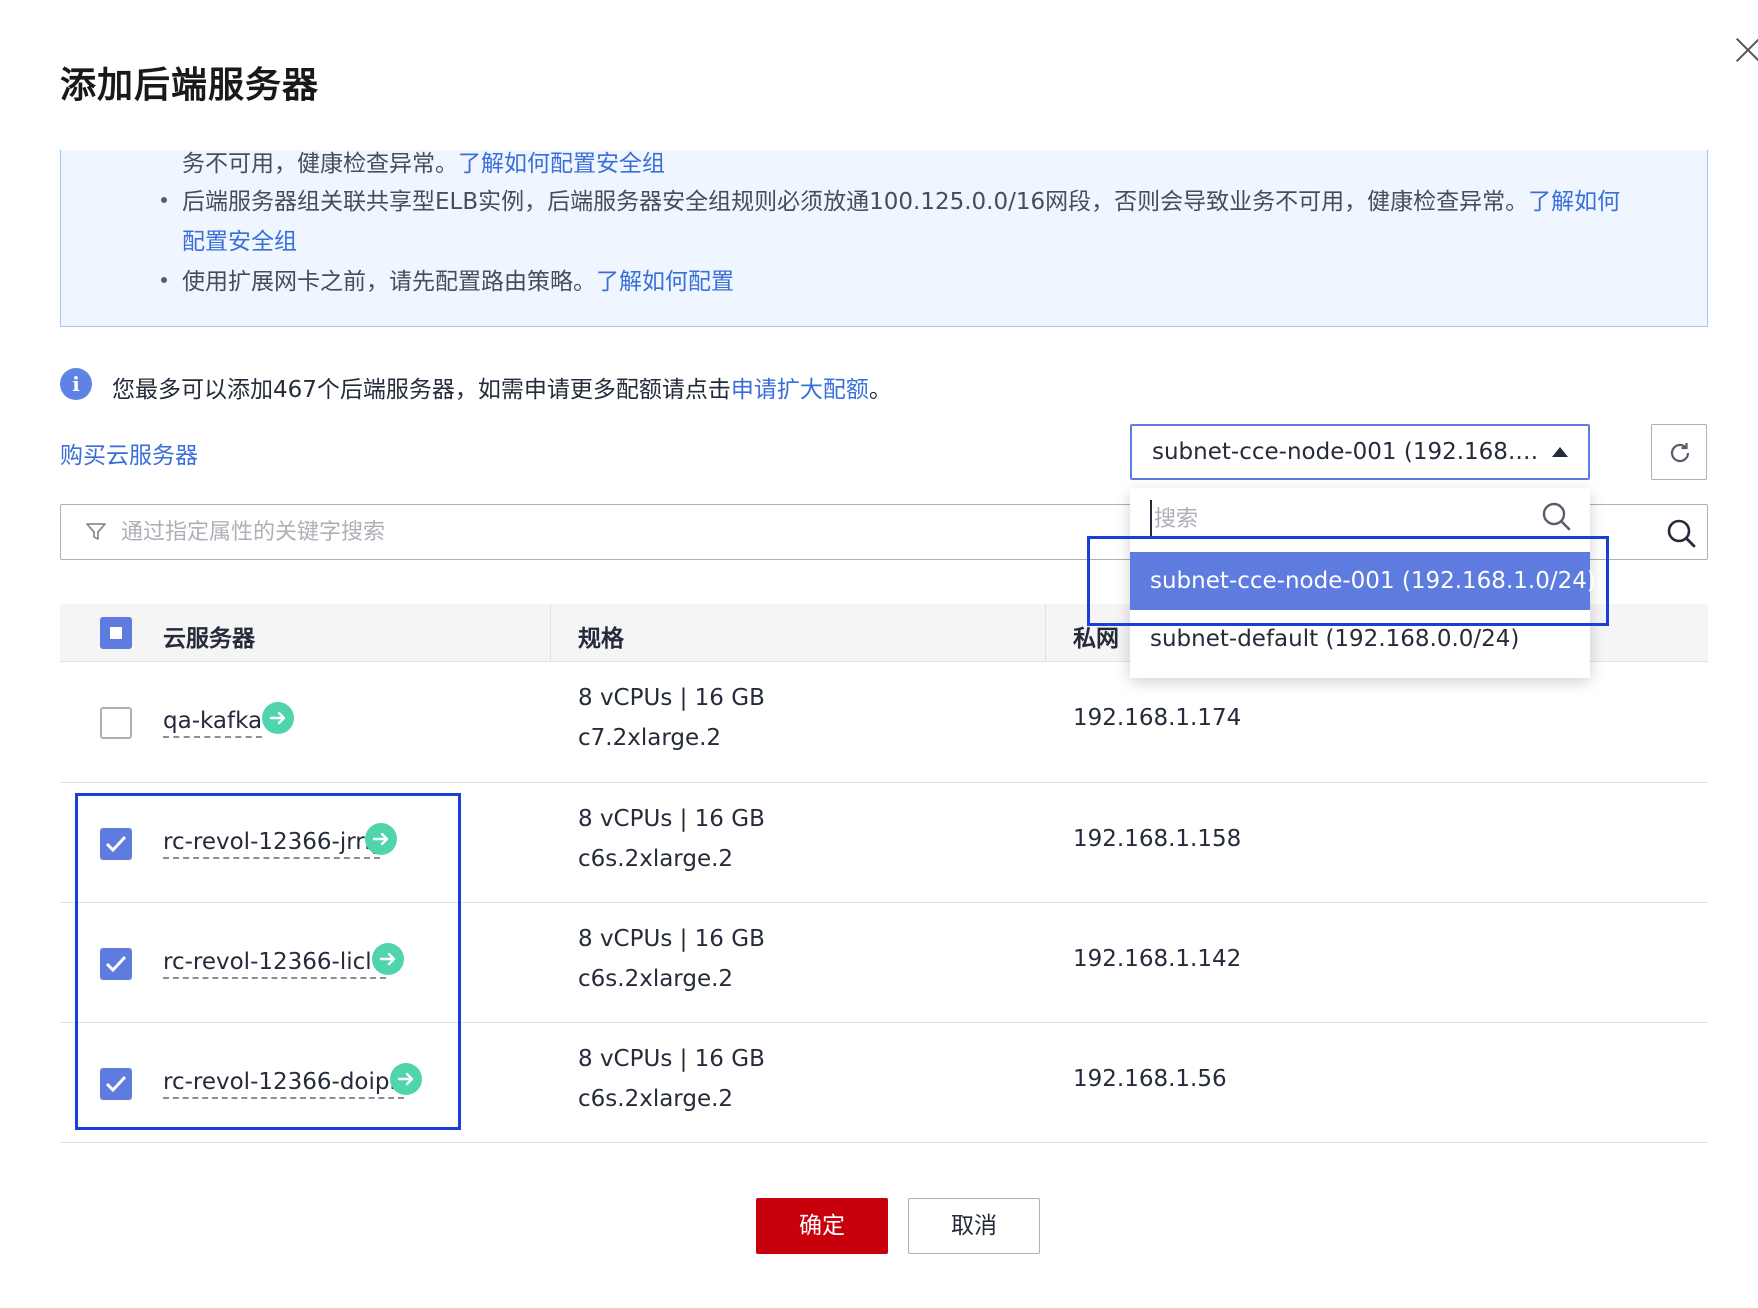  I want to click on select-all-checkbox, so click(116, 633).